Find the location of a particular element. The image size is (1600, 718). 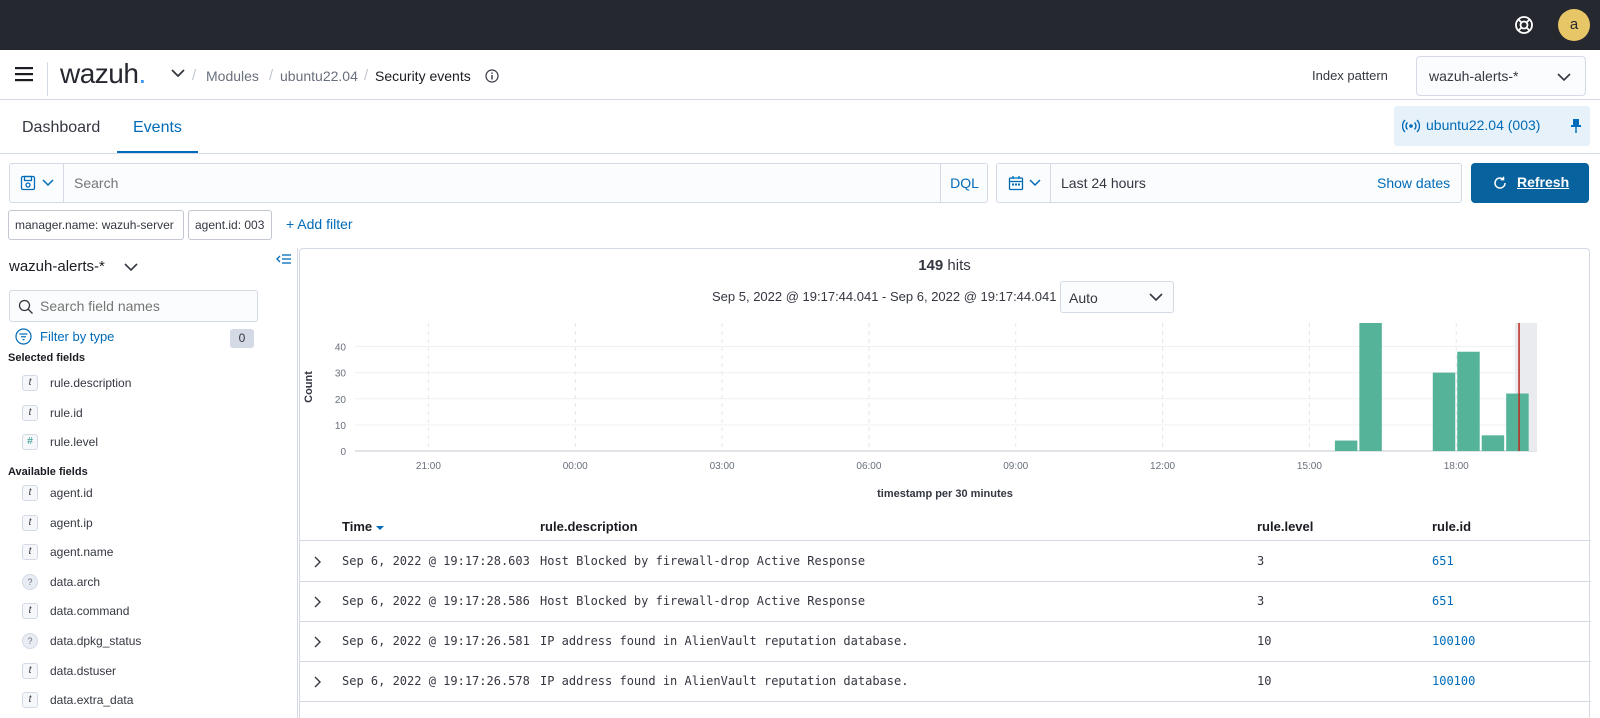

index-pattern-select: wazuh-alerts-* is located at coordinates (1501, 76).